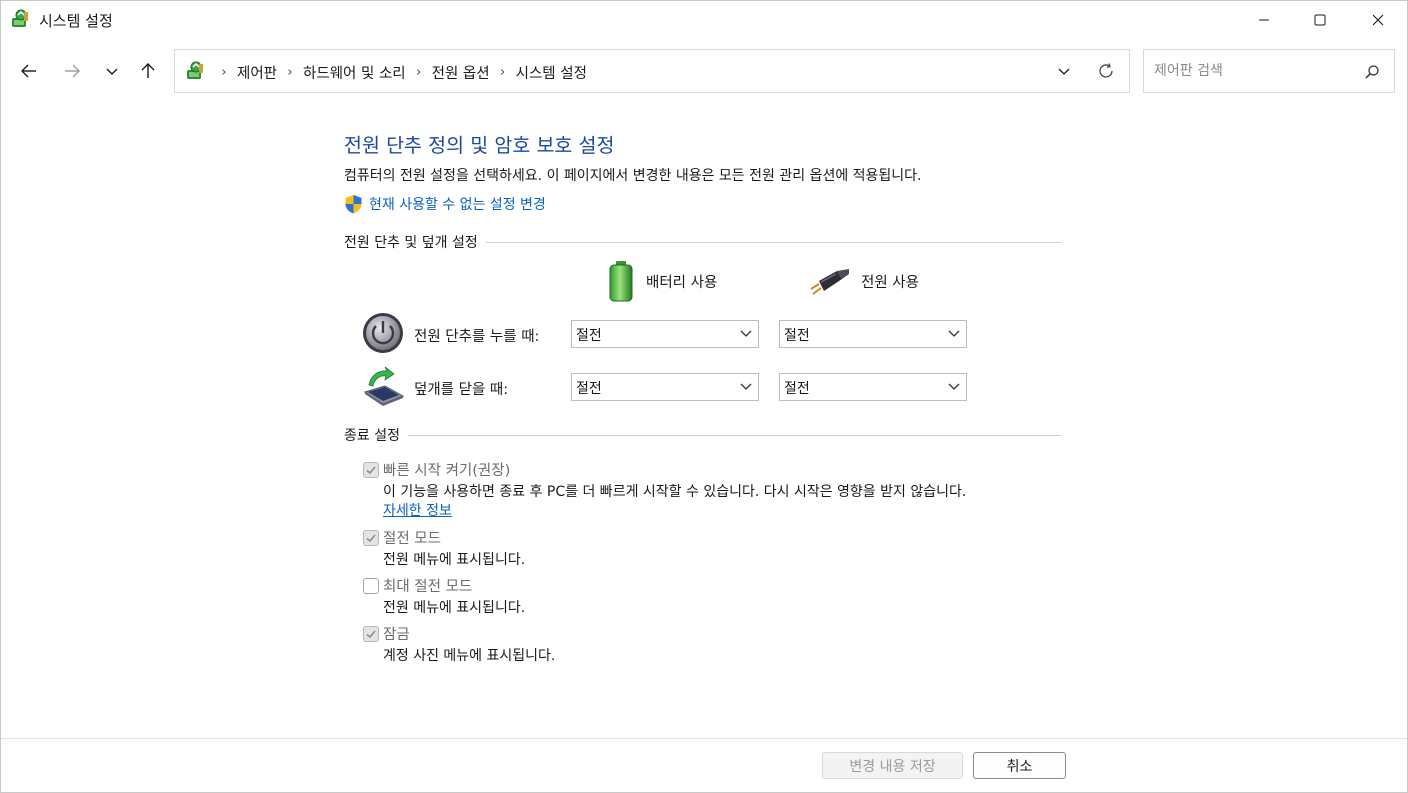 Image resolution: width=1408 pixels, height=793 pixels. I want to click on section-title: 종료 설정, so click(376, 435).